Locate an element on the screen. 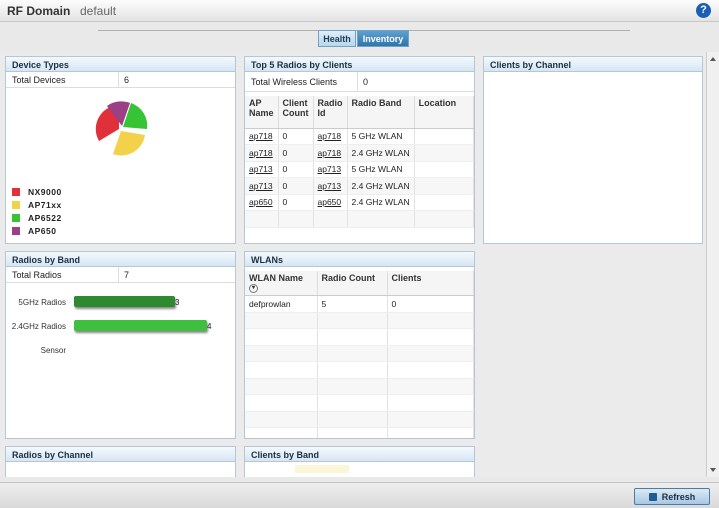 This screenshot has height=508, width=719. footer-bar: Refresh is located at coordinates (359, 495).